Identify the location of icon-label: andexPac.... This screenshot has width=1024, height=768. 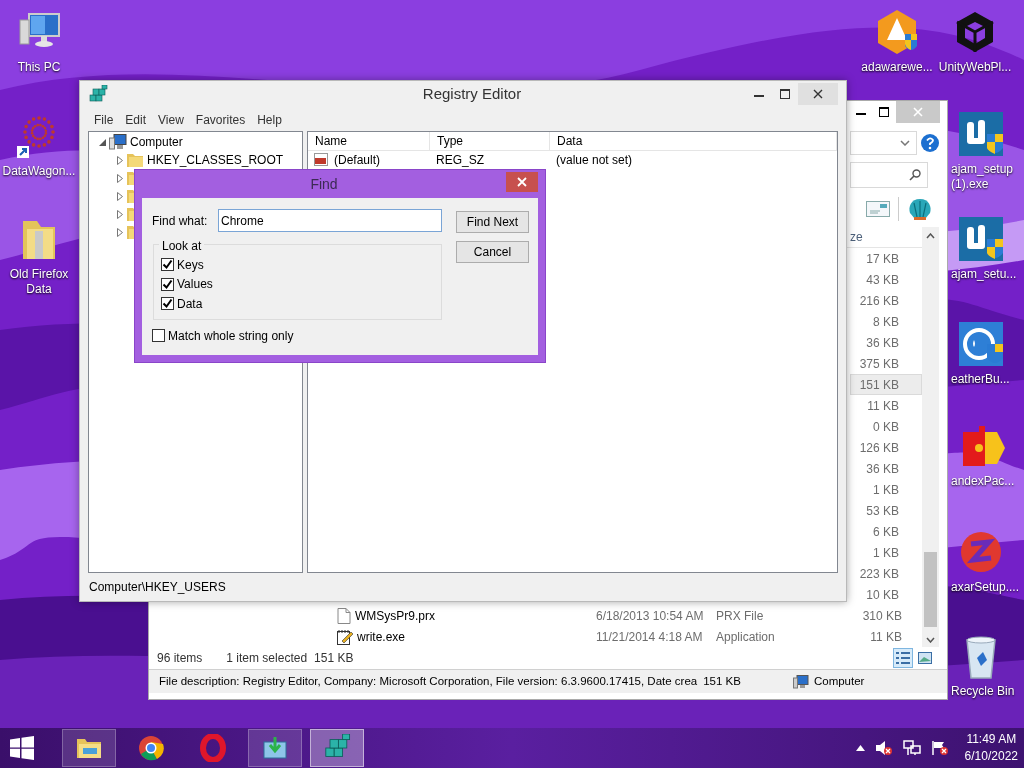
(987, 481).